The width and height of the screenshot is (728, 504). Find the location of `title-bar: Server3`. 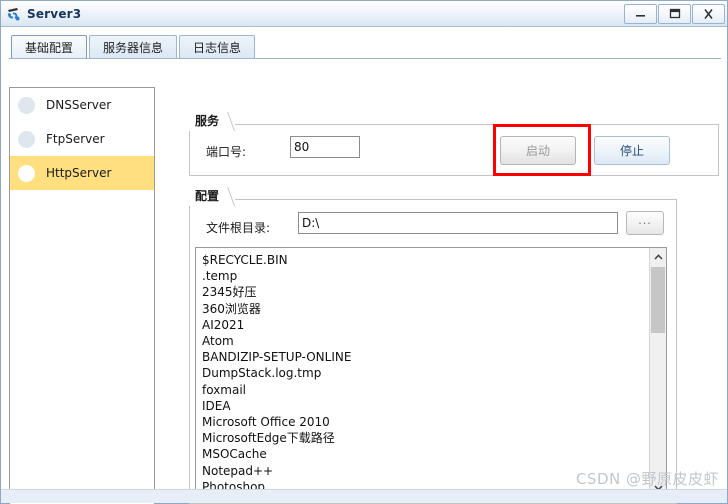

title-bar: Server3 is located at coordinates (364, 14).